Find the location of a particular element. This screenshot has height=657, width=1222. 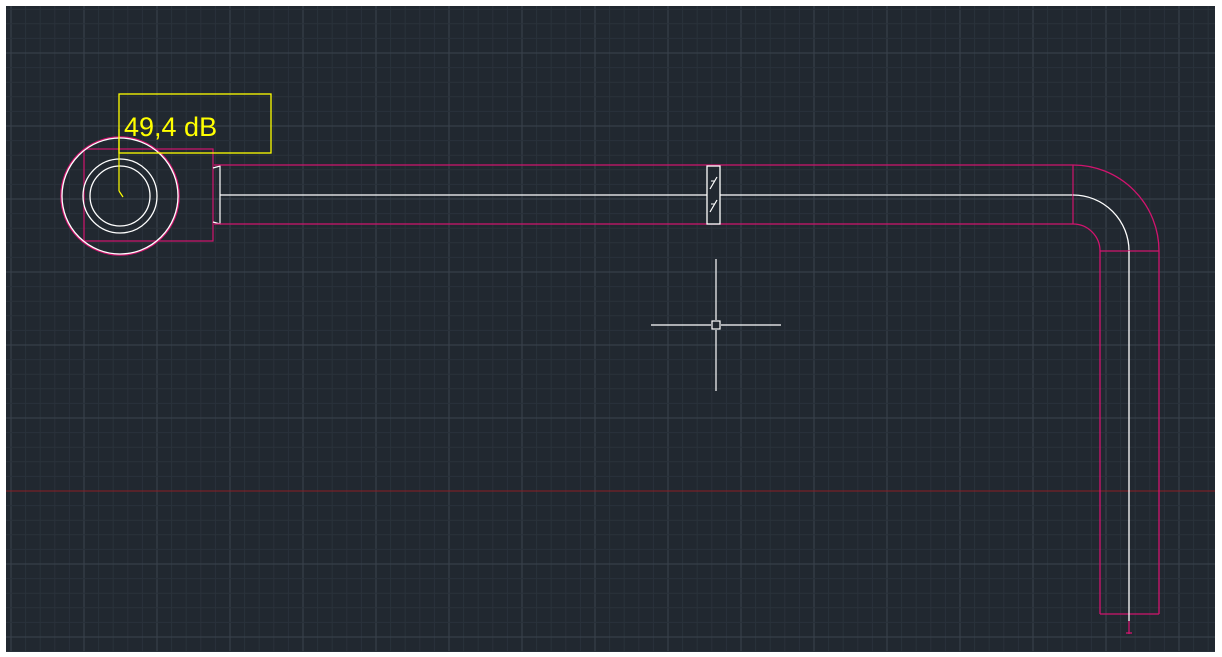

horizontal-duct is located at coordinates (644, 194).